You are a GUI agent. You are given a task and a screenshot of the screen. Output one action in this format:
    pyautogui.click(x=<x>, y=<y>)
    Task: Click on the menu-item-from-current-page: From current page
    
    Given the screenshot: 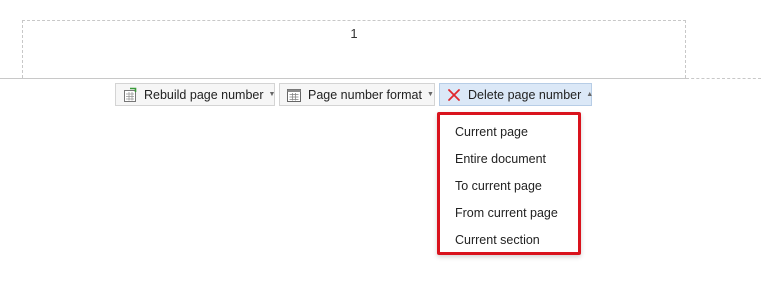 What is the action you would take?
    pyautogui.click(x=506, y=213)
    